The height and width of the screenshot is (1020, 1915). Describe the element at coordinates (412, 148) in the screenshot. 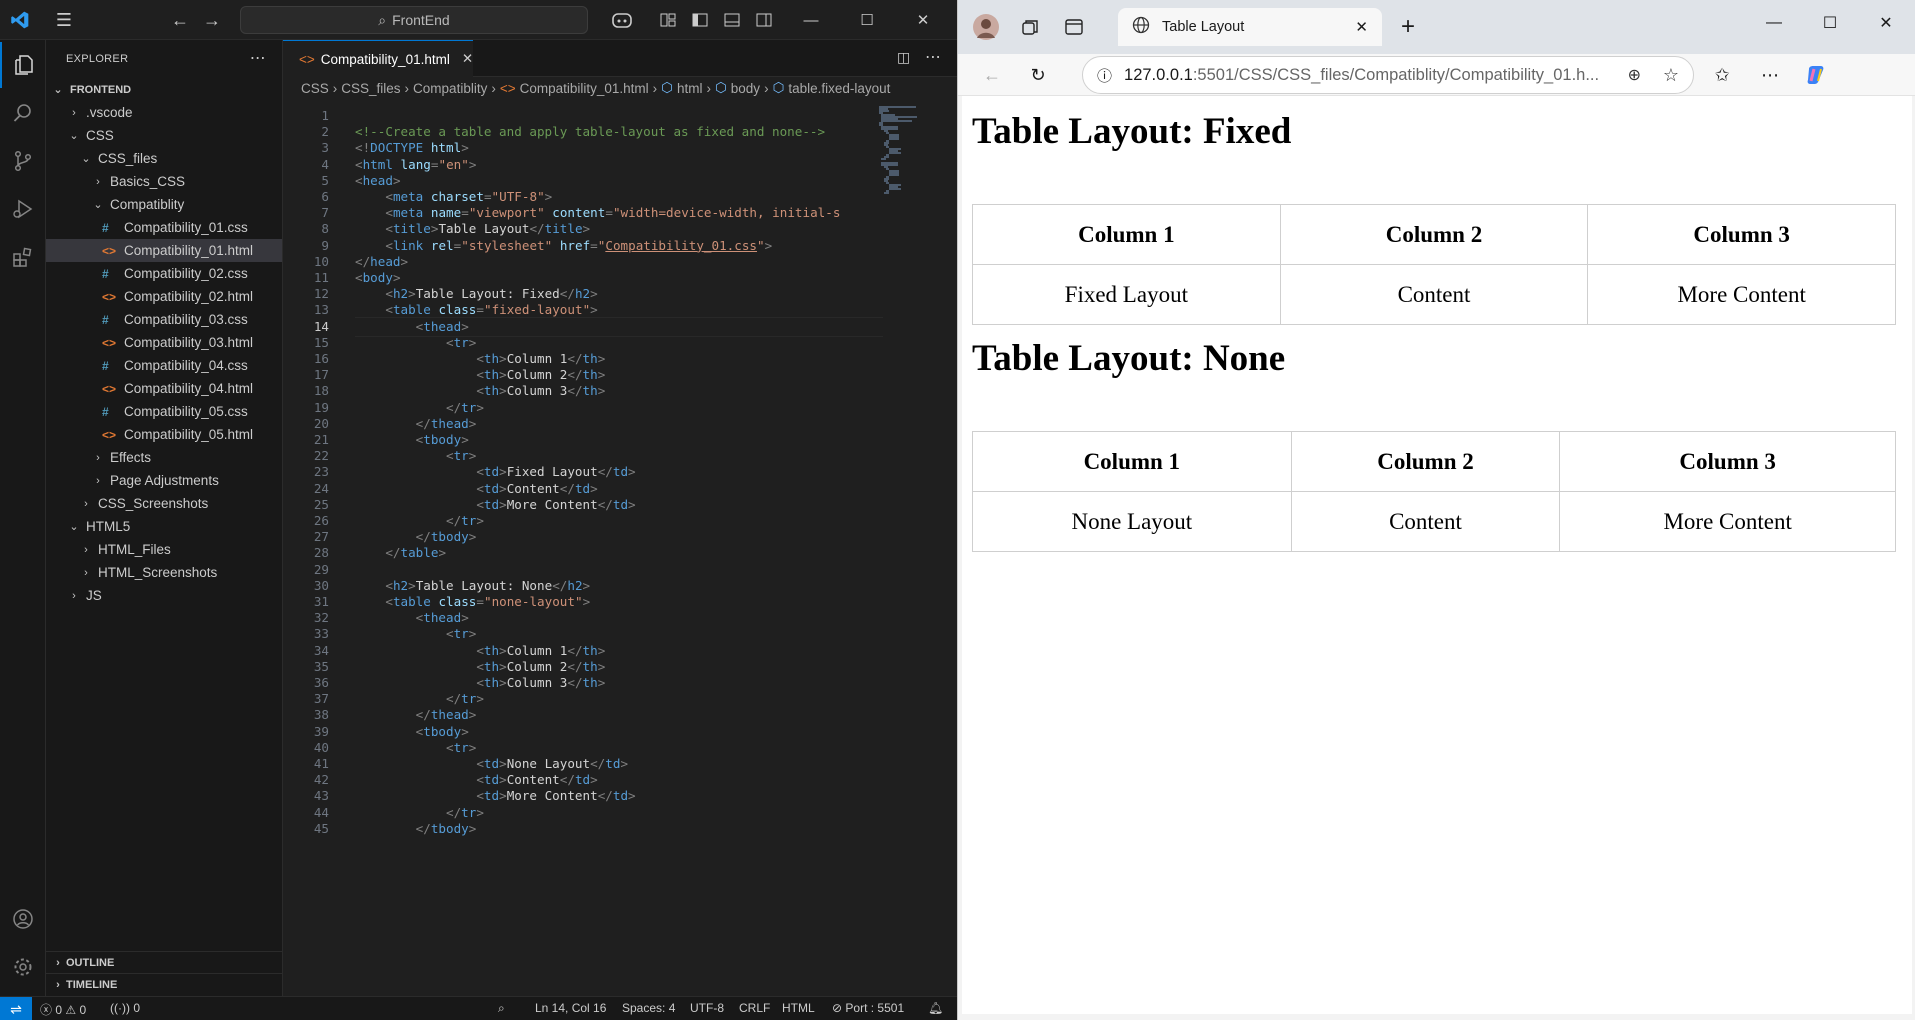

I see `code-line: <!DOCTYPE html>` at that location.